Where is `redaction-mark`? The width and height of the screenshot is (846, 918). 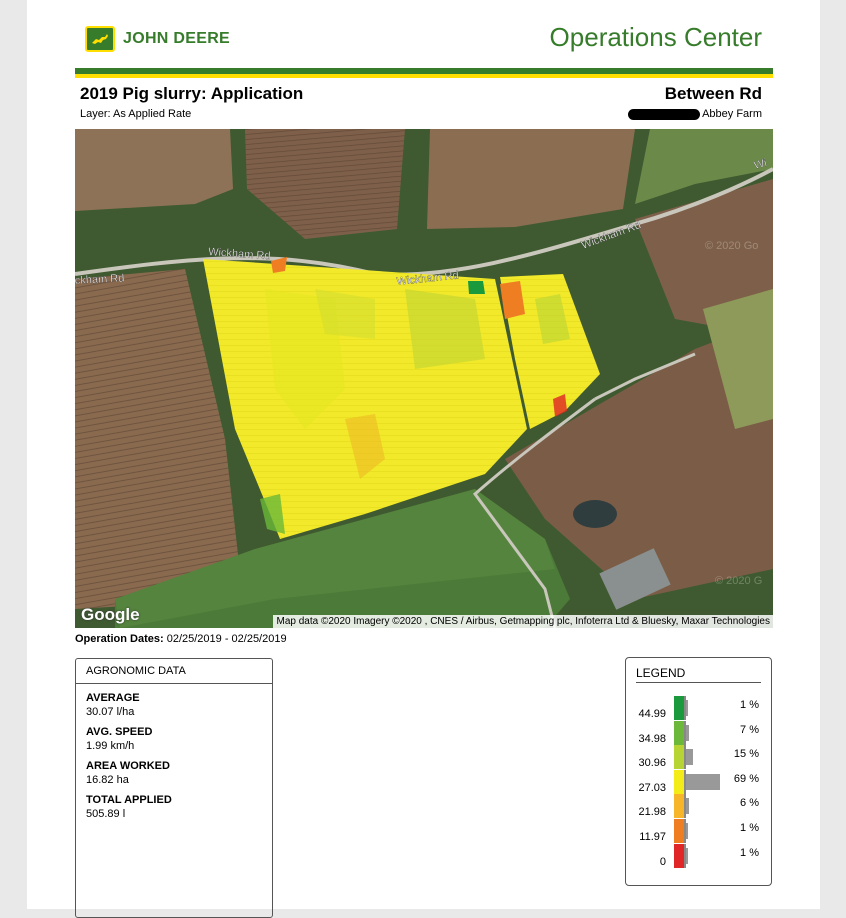 redaction-mark is located at coordinates (664, 114).